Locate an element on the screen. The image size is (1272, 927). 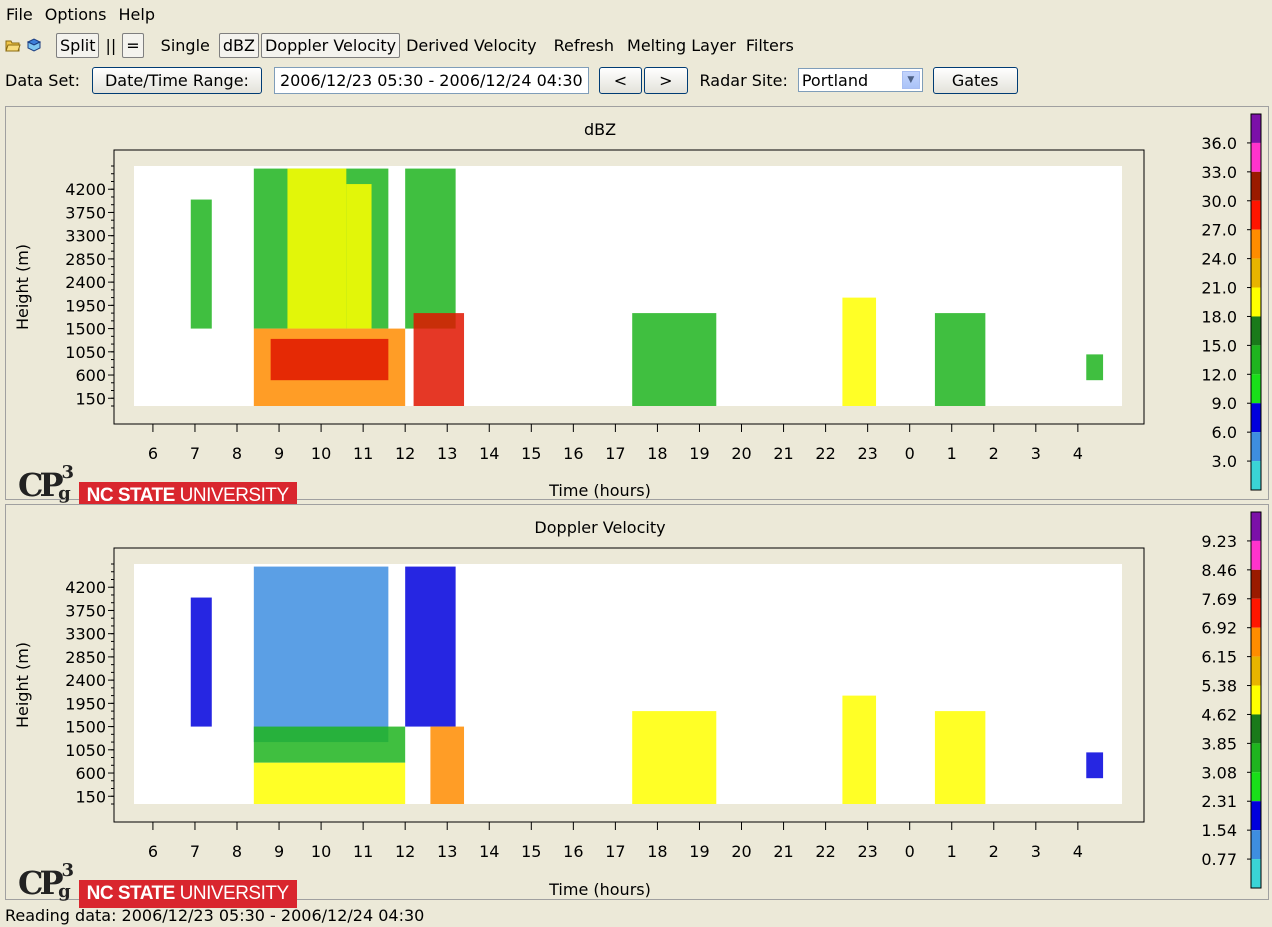
x-tick-label: 23 is located at coordinates (867, 453).